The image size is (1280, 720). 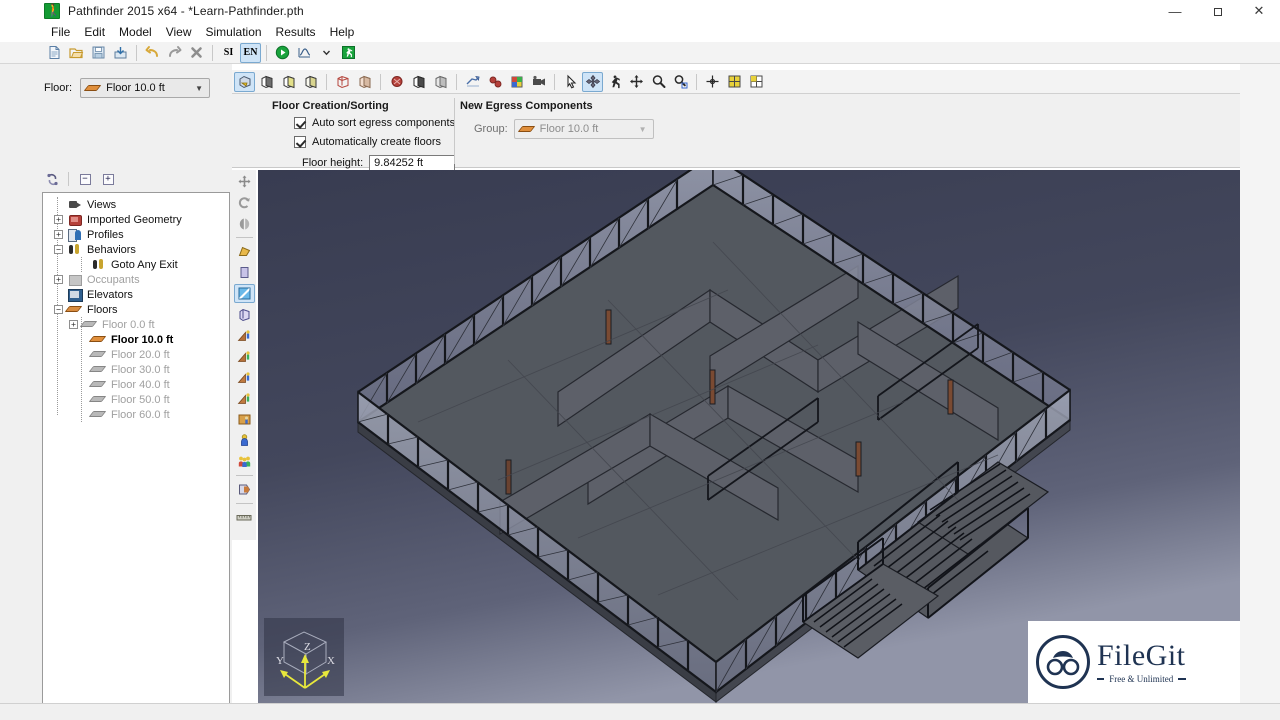 I want to click on auto-sort-row: Auto sort egress components, so click(x=374, y=123).